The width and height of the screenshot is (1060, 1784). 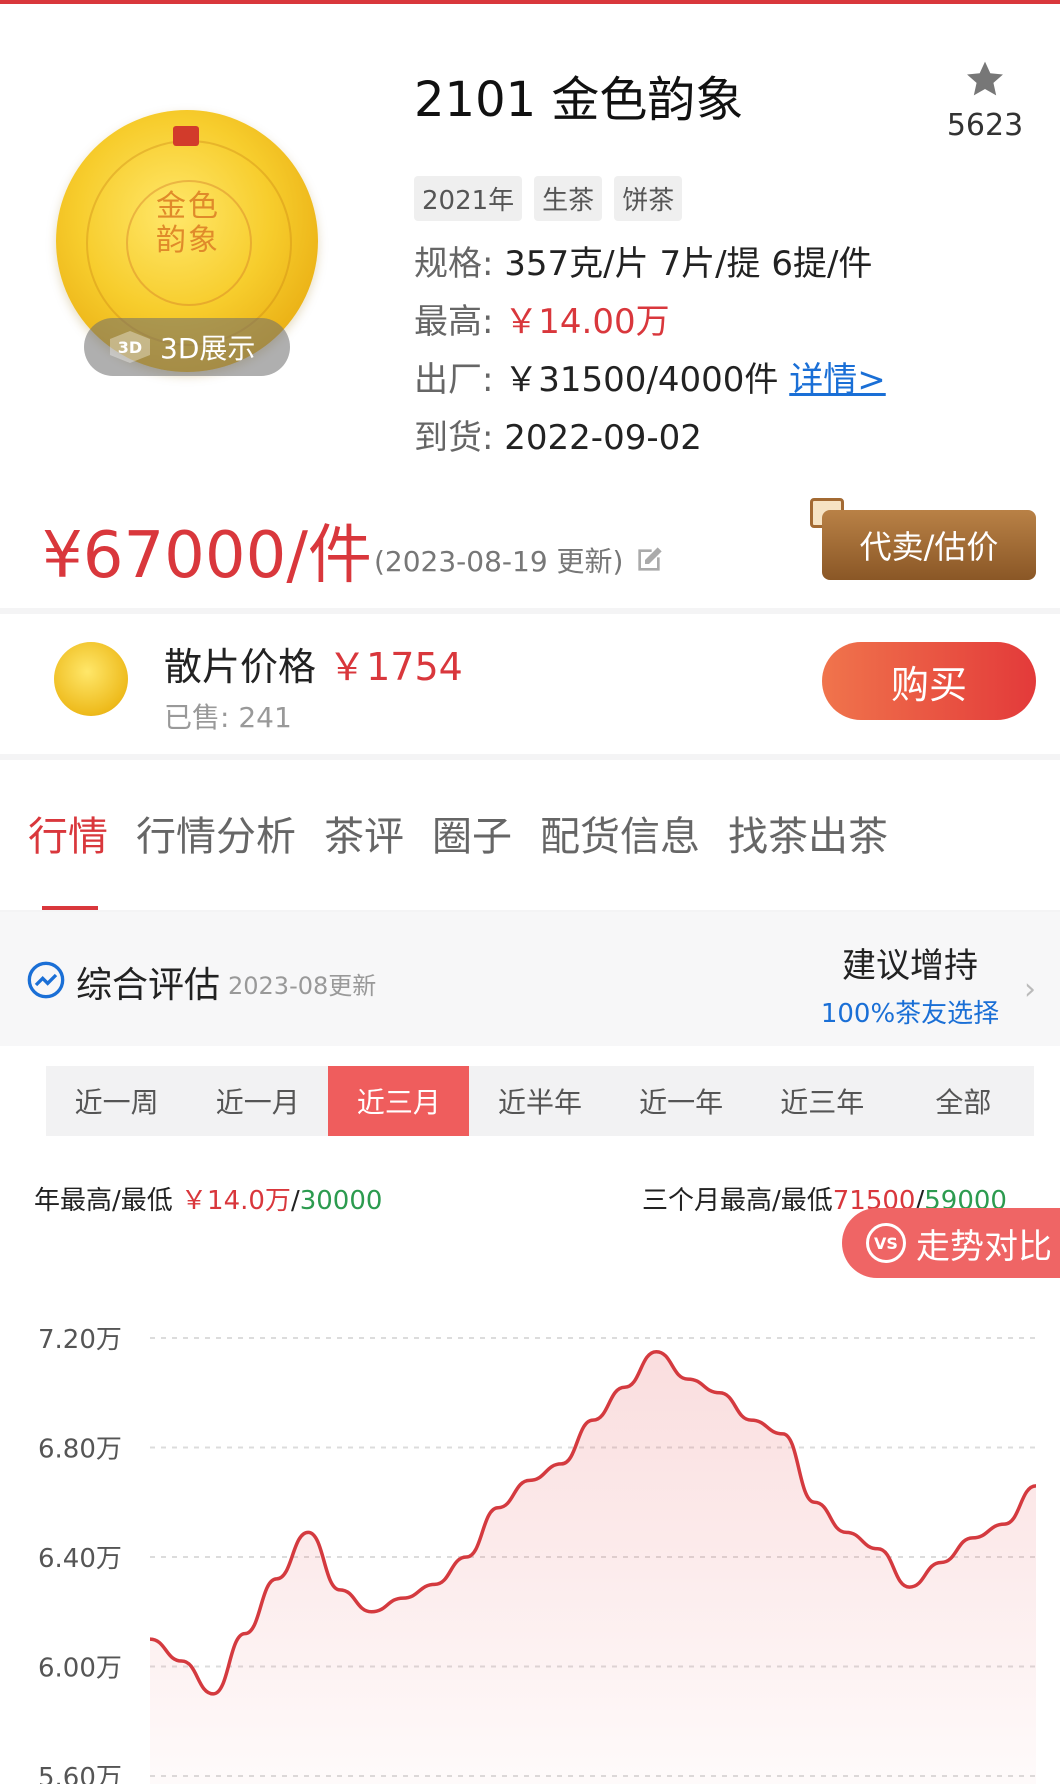 What do you see at coordinates (587, 322) in the screenshot?
I see `highest-value: ￥14.00万` at bounding box center [587, 322].